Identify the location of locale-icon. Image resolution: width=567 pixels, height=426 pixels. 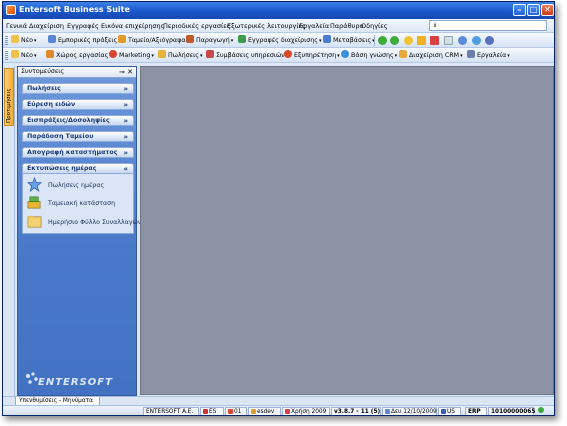
(443, 411).